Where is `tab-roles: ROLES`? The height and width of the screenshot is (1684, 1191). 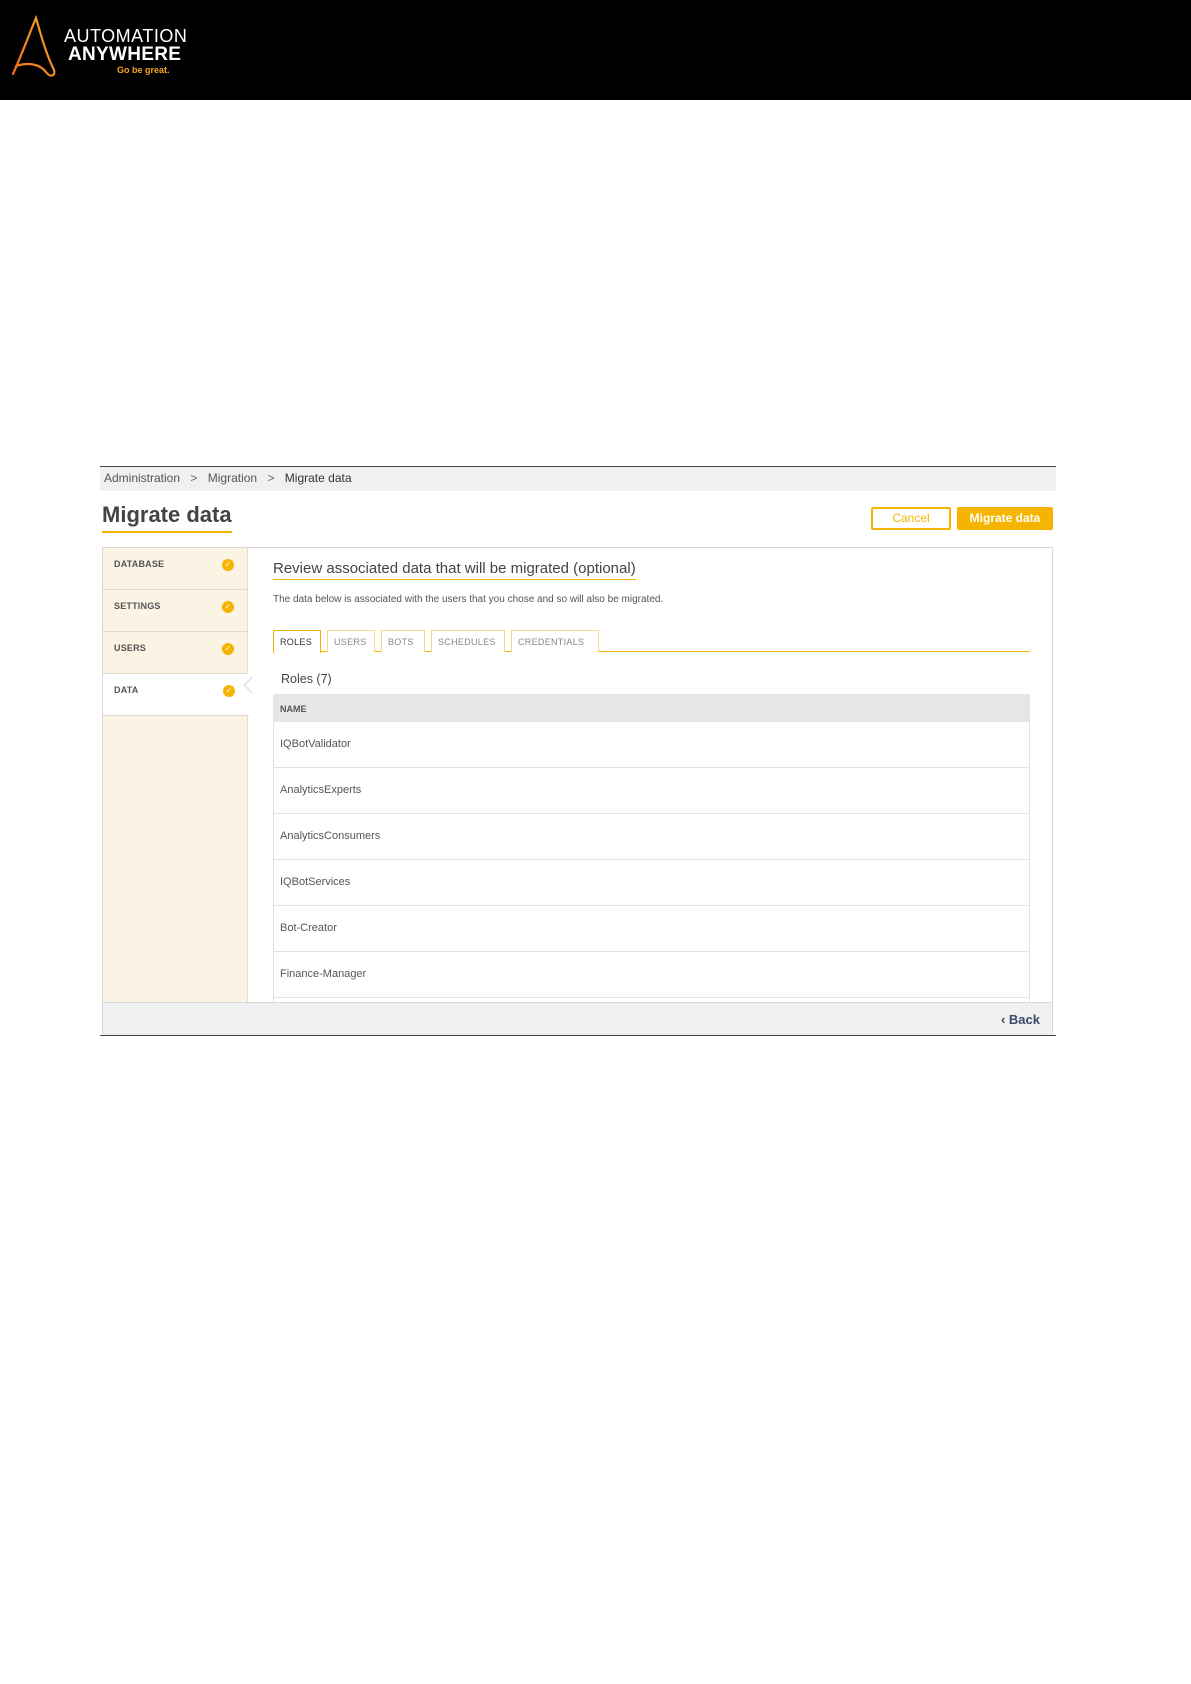
tab-roles: ROLES is located at coordinates (297, 641).